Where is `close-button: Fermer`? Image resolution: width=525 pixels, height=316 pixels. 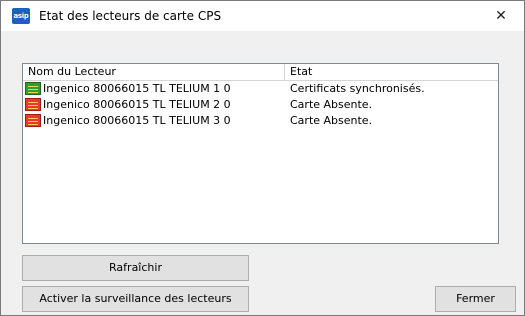
close-button: Fermer is located at coordinates (475, 299).